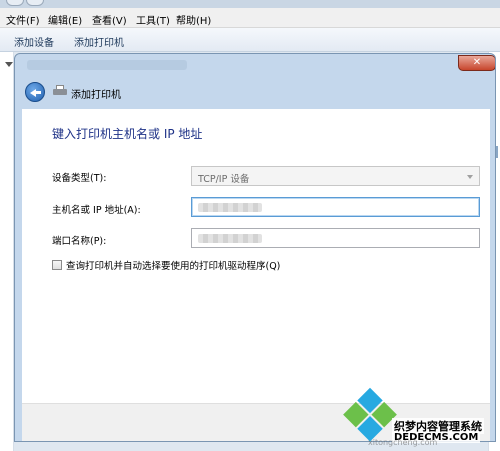 The width and height of the screenshot is (500, 451). What do you see at coordinates (57, 265) in the screenshot?
I see `query-printer-checkbox` at bounding box center [57, 265].